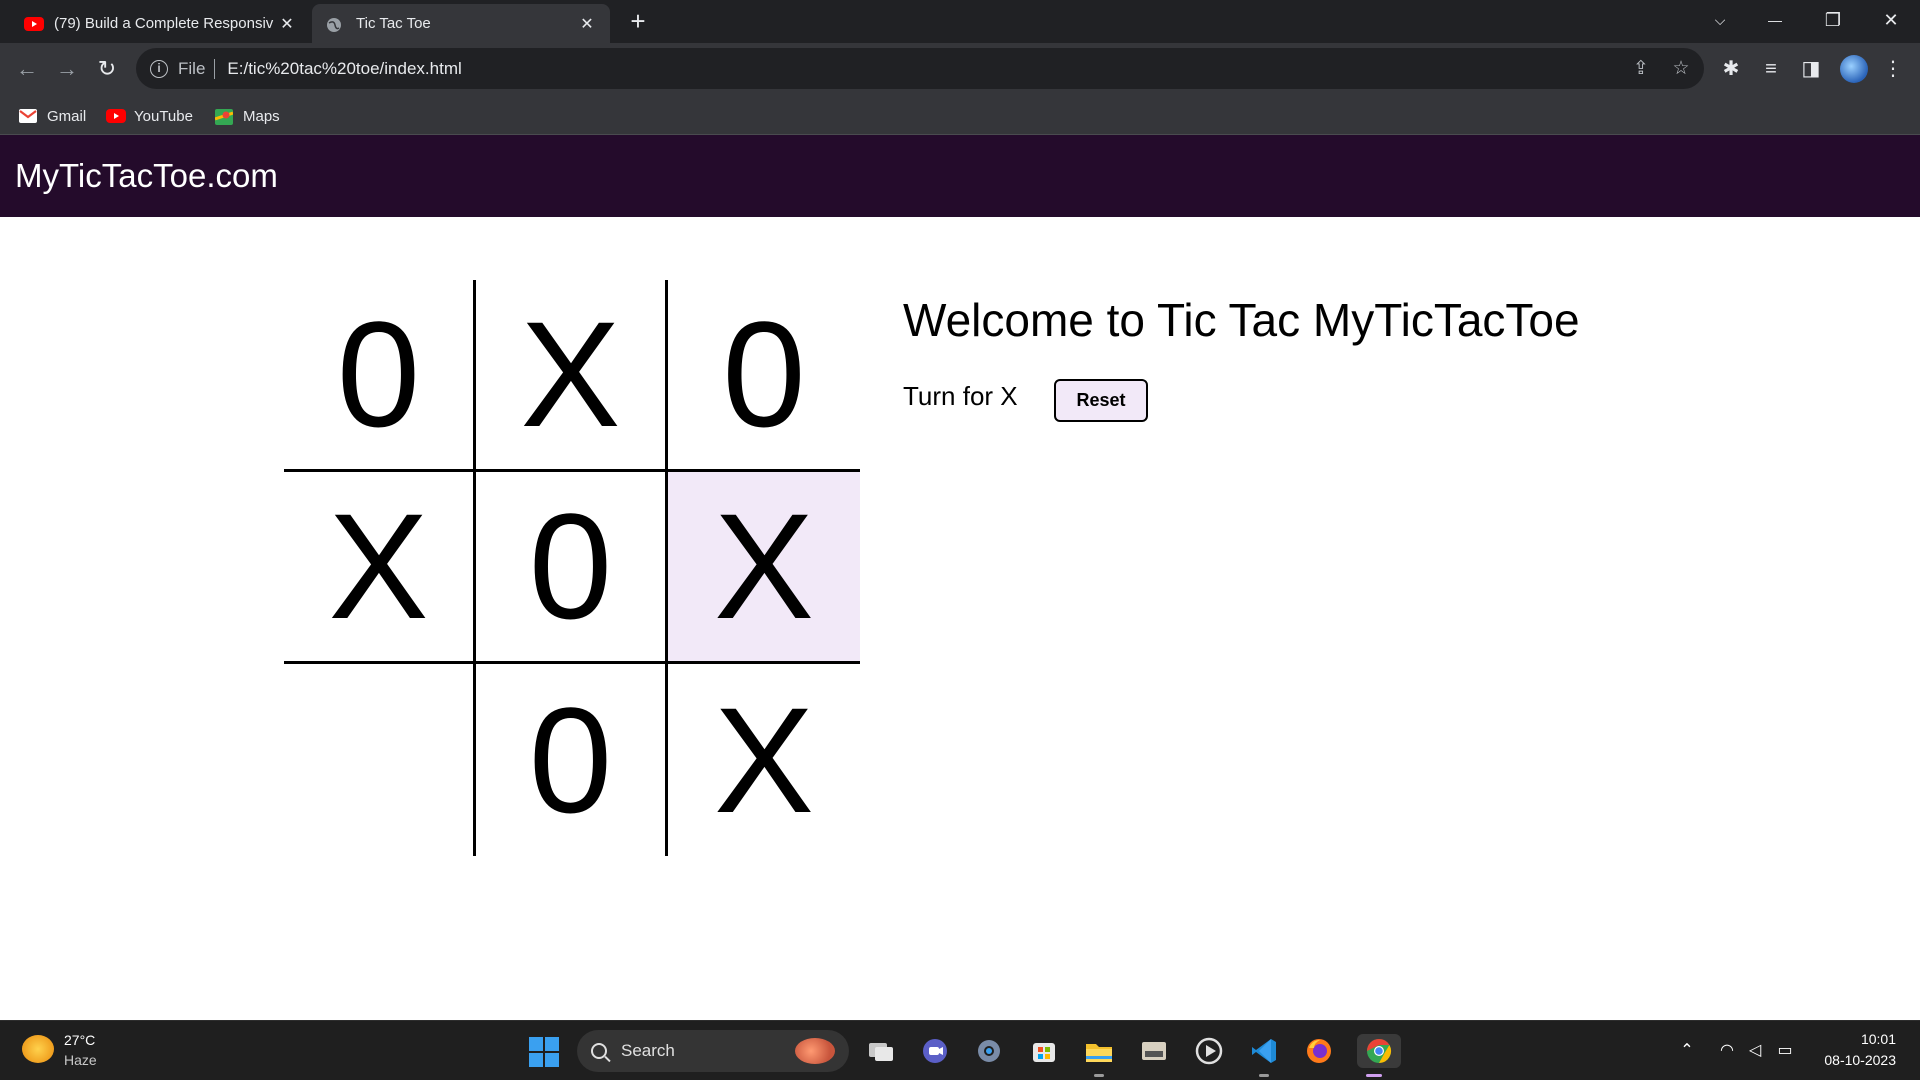 This screenshot has width=1920, height=1080. I want to click on bookmark-maps: Maps, so click(247, 116).